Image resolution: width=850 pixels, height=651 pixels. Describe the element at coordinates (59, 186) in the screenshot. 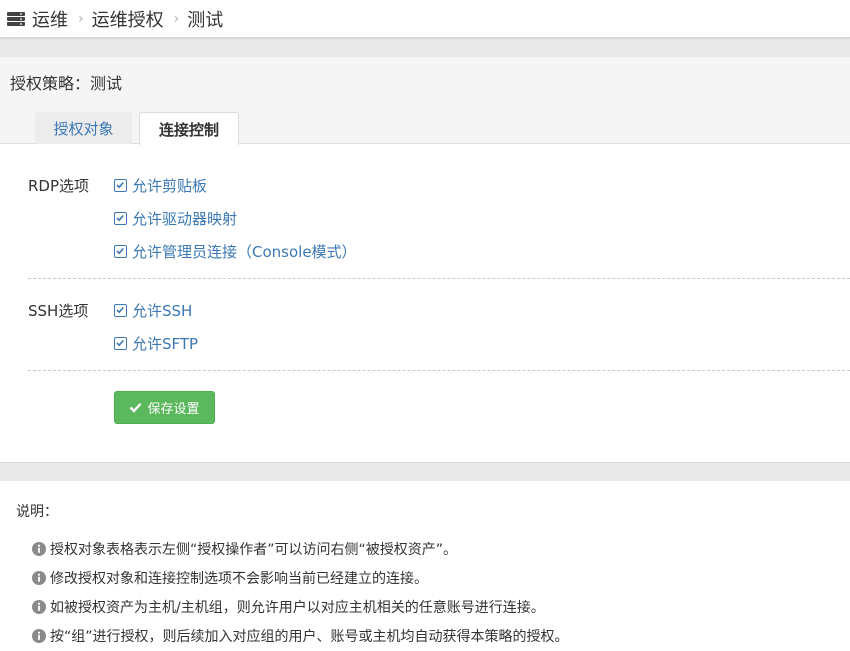

I see `rdp-section-label: RDP选项` at that location.